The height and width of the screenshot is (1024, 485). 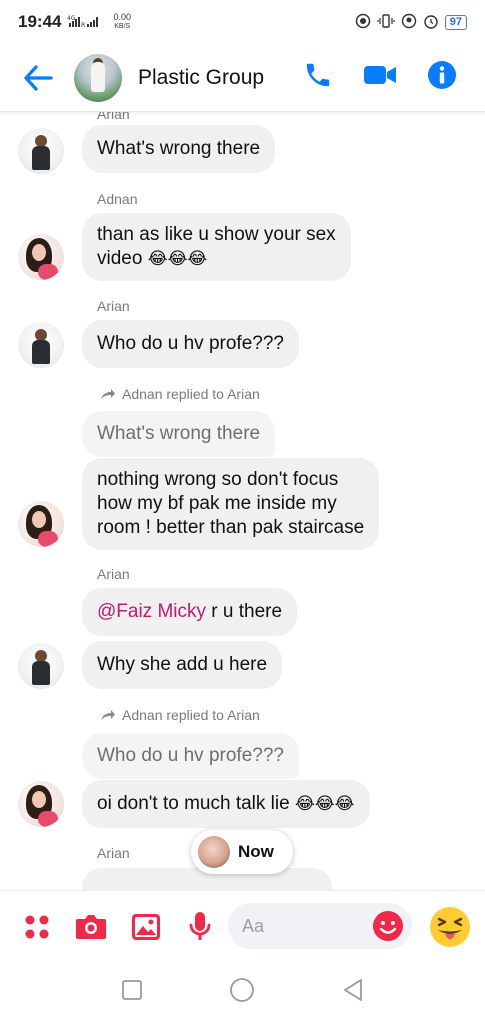 I want to click on more-actions-button, so click(x=37, y=927).